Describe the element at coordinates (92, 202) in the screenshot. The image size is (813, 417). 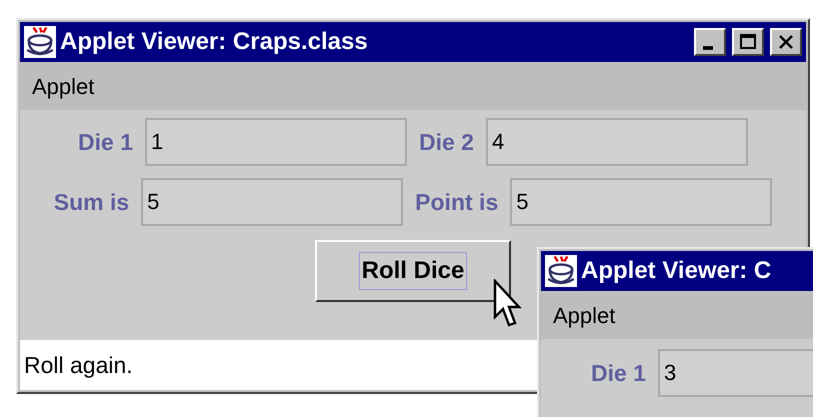
I see `field-label: Sum is` at that location.